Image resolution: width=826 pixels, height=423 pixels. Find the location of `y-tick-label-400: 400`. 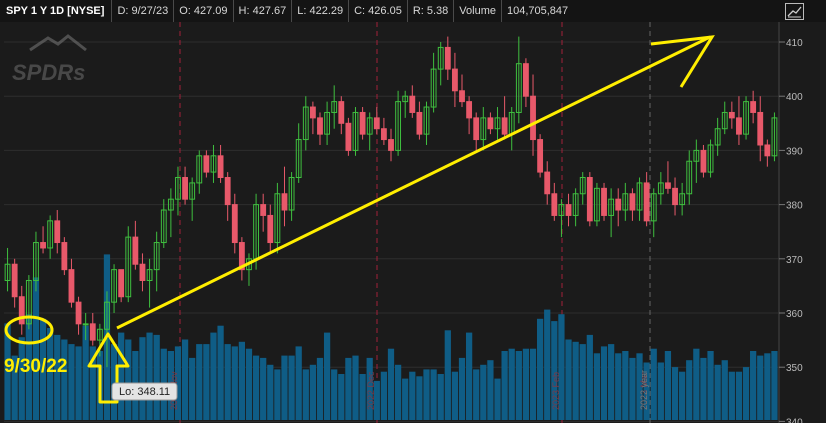

y-tick-label-400: 400 is located at coordinates (794, 97).